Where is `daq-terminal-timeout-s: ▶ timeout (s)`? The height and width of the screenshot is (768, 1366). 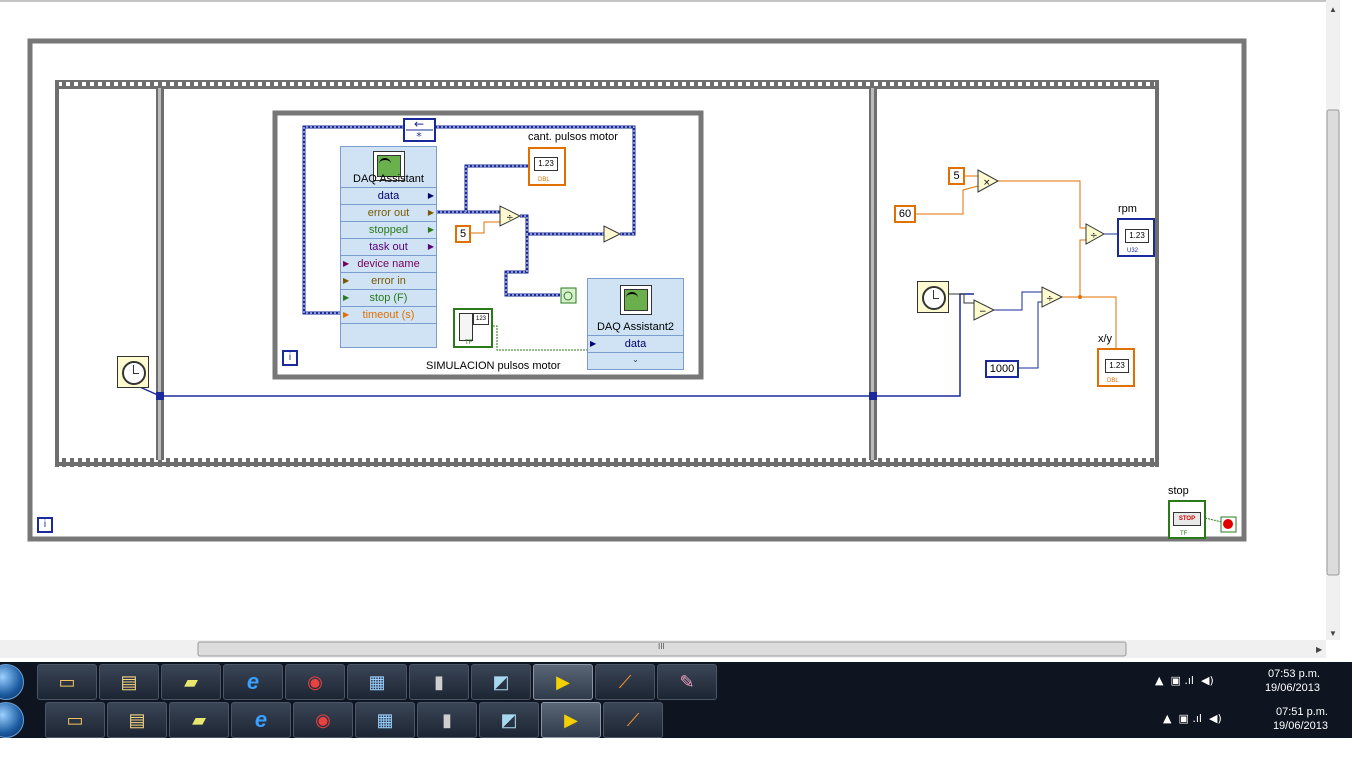 daq-terminal-timeout-s: ▶ timeout (s) is located at coordinates (388, 314).